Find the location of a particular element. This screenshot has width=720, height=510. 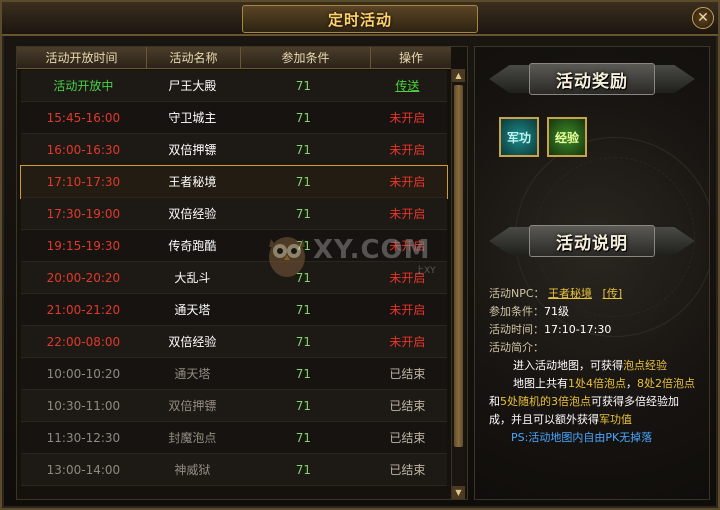

row-time: 10:30-11:00 is located at coordinates (83, 405).